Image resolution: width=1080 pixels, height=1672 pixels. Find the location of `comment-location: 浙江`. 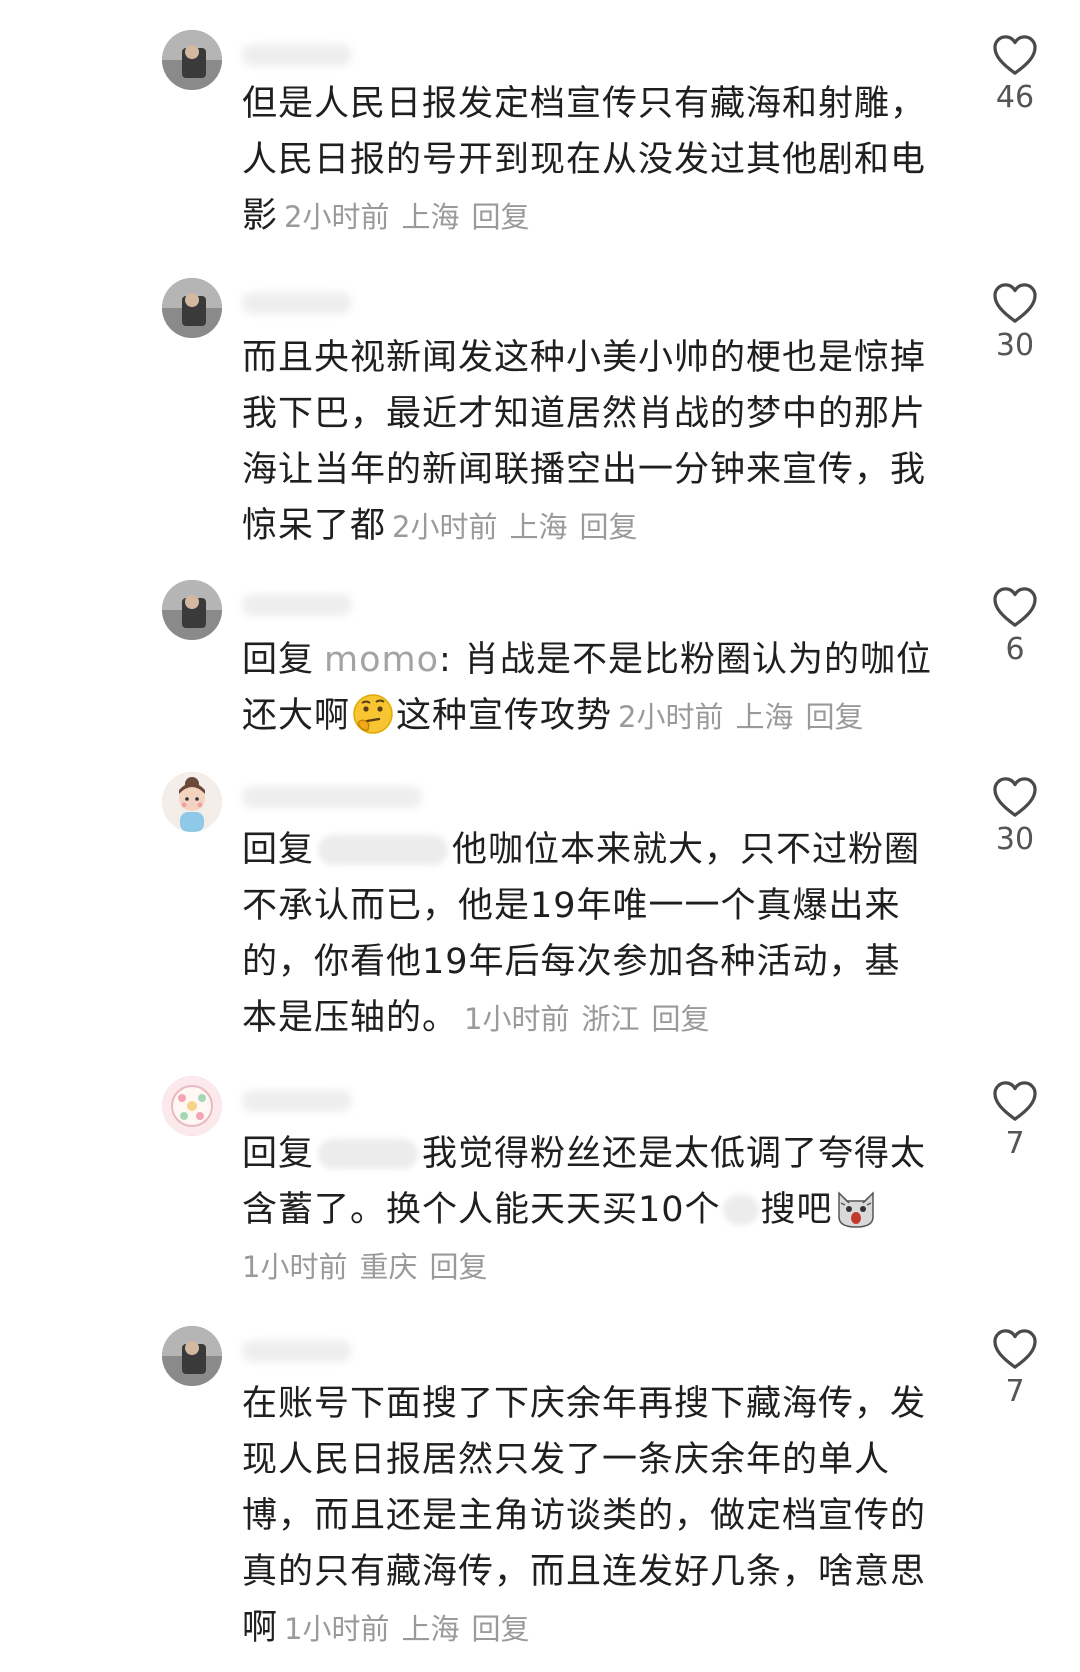

comment-location: 浙江 is located at coordinates (610, 1019).